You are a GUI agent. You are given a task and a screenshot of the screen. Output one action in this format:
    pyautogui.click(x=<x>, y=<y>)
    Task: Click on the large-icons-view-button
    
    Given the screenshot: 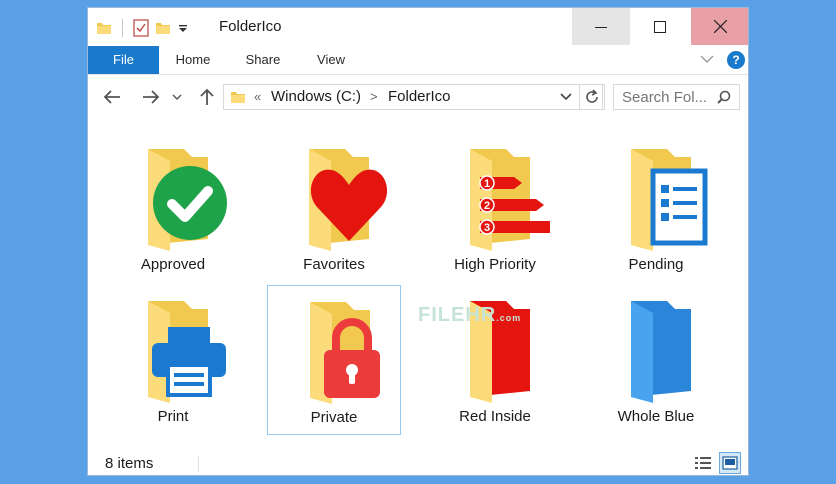 What is the action you would take?
    pyautogui.click(x=730, y=463)
    